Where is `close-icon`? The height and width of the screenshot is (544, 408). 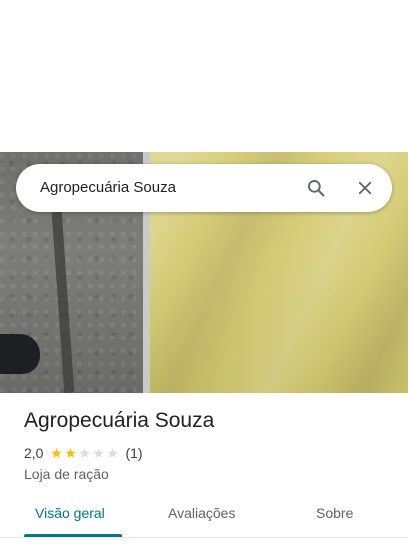 close-icon is located at coordinates (365, 188).